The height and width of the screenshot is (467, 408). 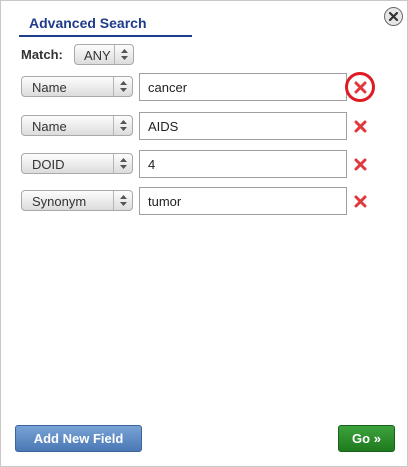 I want to click on field-select: Synonym, so click(x=77, y=200).